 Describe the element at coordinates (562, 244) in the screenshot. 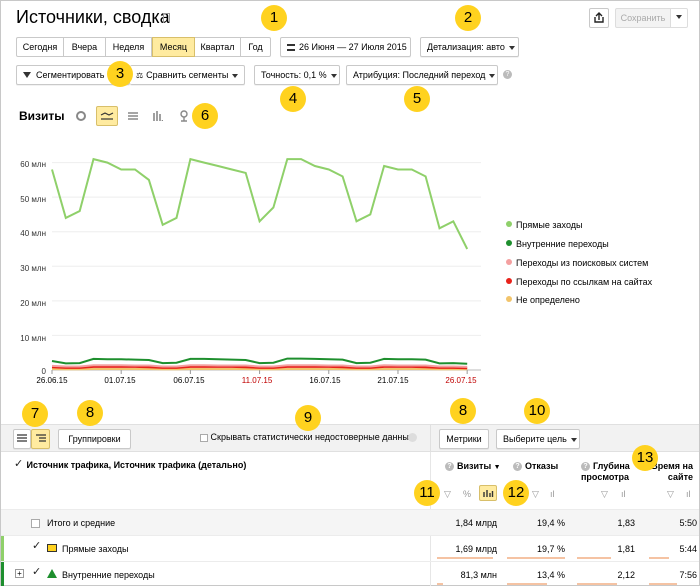

I see `legend-label: Внутренние переходы` at that location.